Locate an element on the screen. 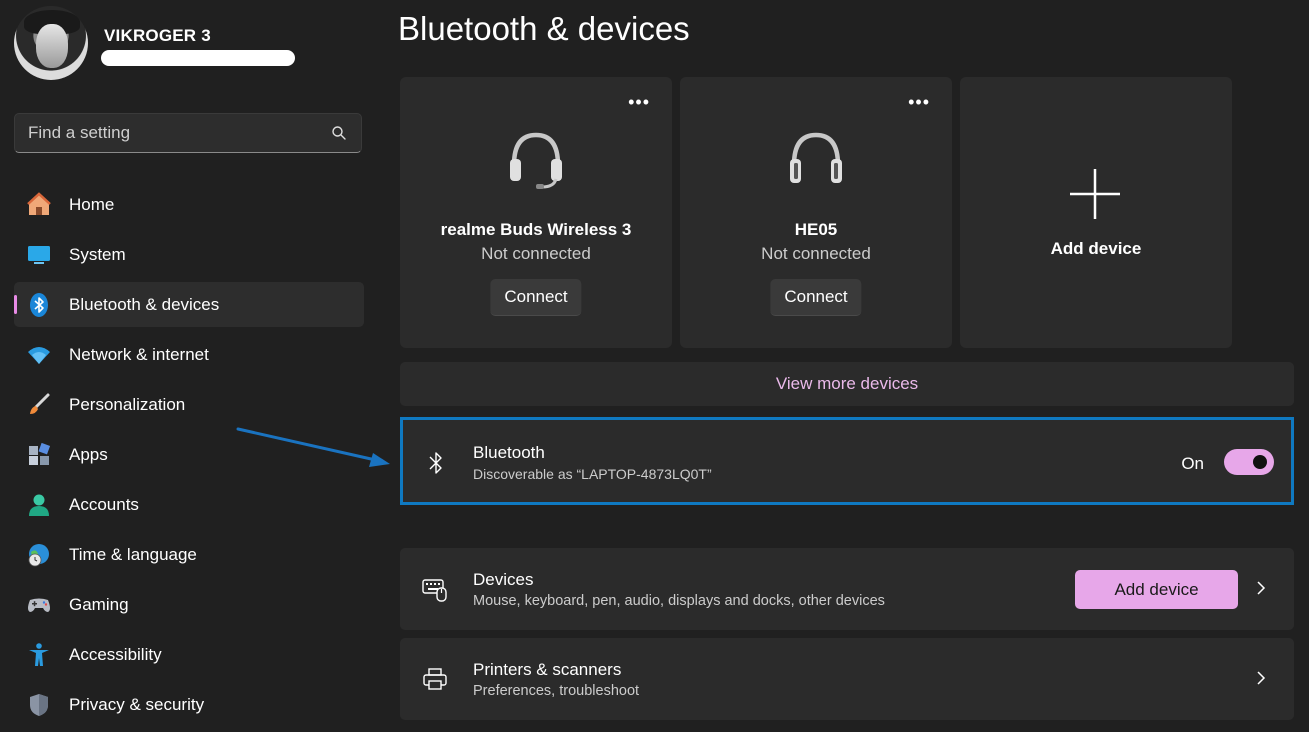  sidebar-item-label: Network & internet is located at coordinates (139, 354).